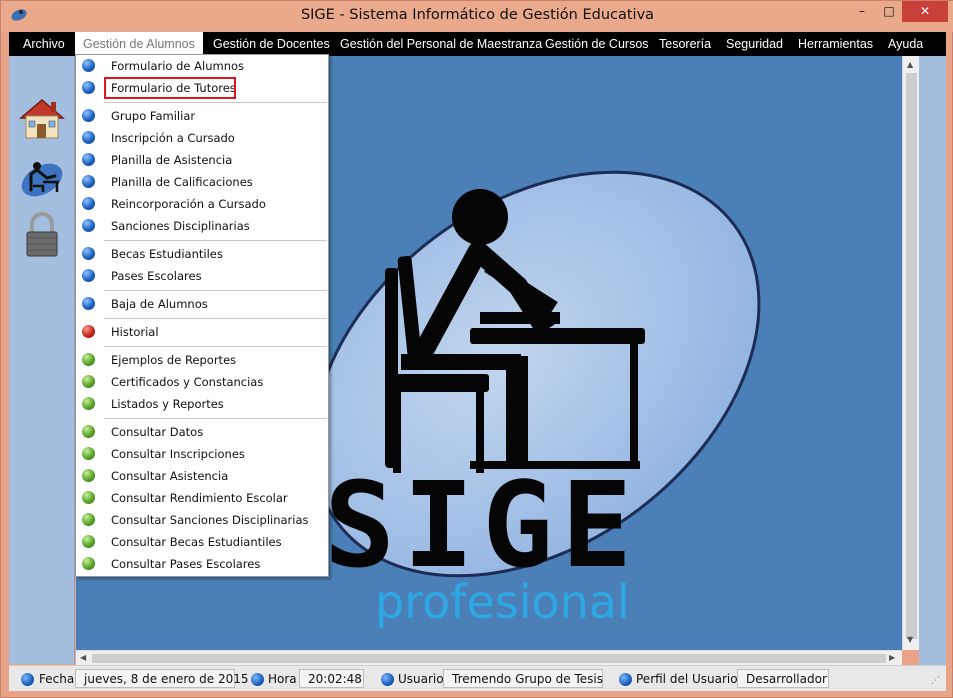 This screenshot has height=698, width=953. Describe the element at coordinates (202, 138) in the screenshot. I see `menu-item-inscripcion-cursado: Inscripción a Cursado` at that location.